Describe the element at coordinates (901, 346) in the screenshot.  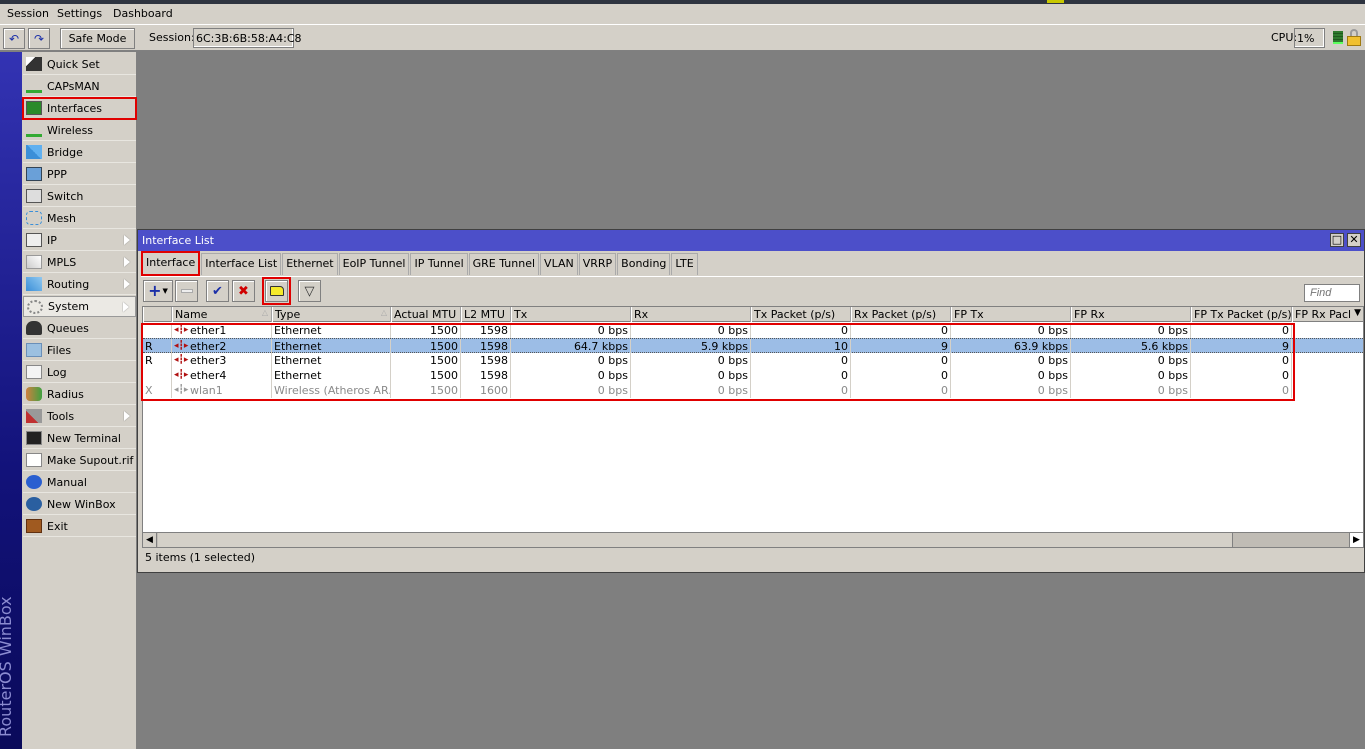
I see `cell-rx-pps: 9` at that location.